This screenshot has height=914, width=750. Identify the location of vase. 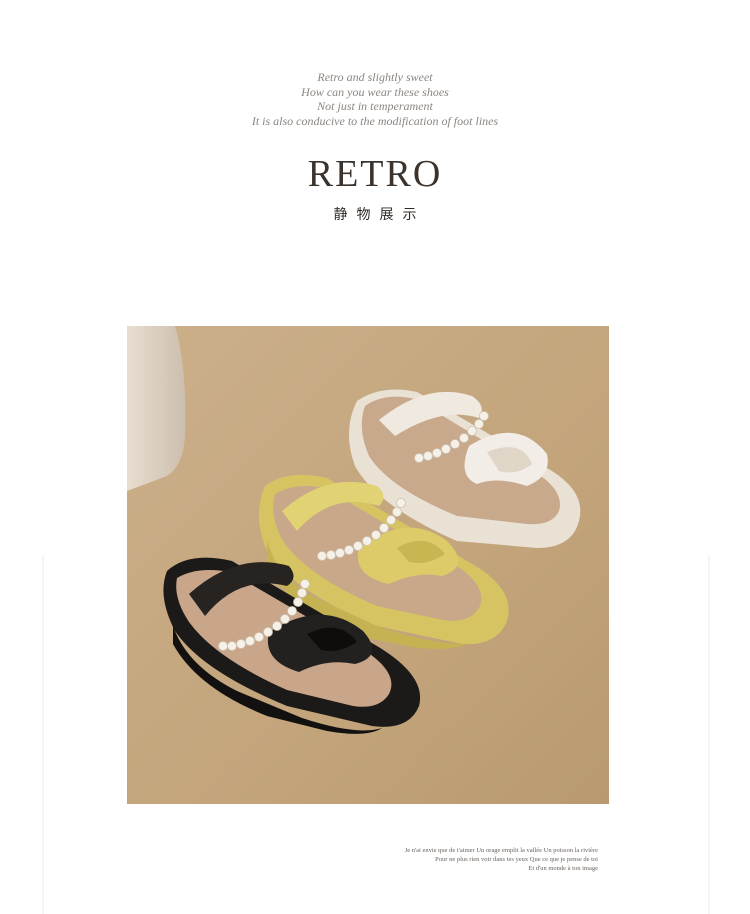
(156, 408).